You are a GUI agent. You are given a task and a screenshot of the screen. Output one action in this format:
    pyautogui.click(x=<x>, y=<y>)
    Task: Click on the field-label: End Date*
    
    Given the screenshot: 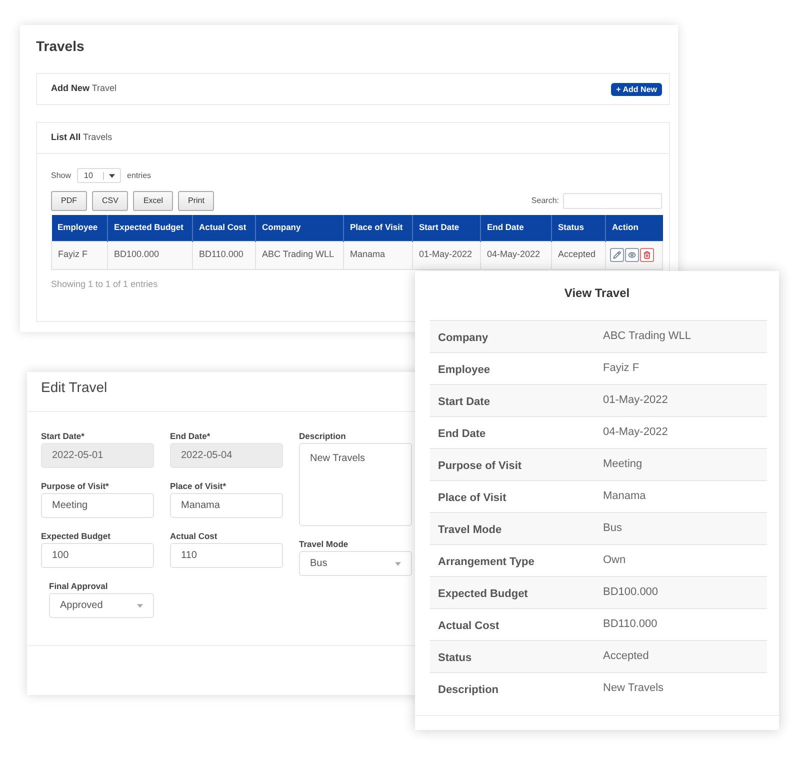 What is the action you would take?
    pyautogui.click(x=190, y=436)
    